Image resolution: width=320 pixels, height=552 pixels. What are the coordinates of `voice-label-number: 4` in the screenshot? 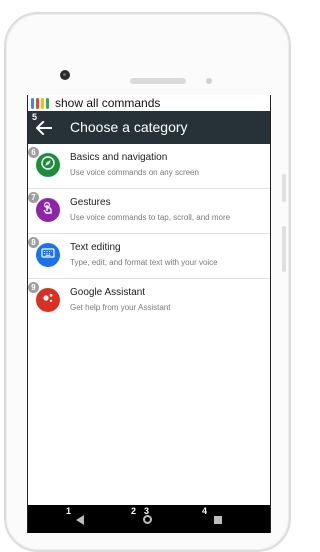 It's located at (205, 511).